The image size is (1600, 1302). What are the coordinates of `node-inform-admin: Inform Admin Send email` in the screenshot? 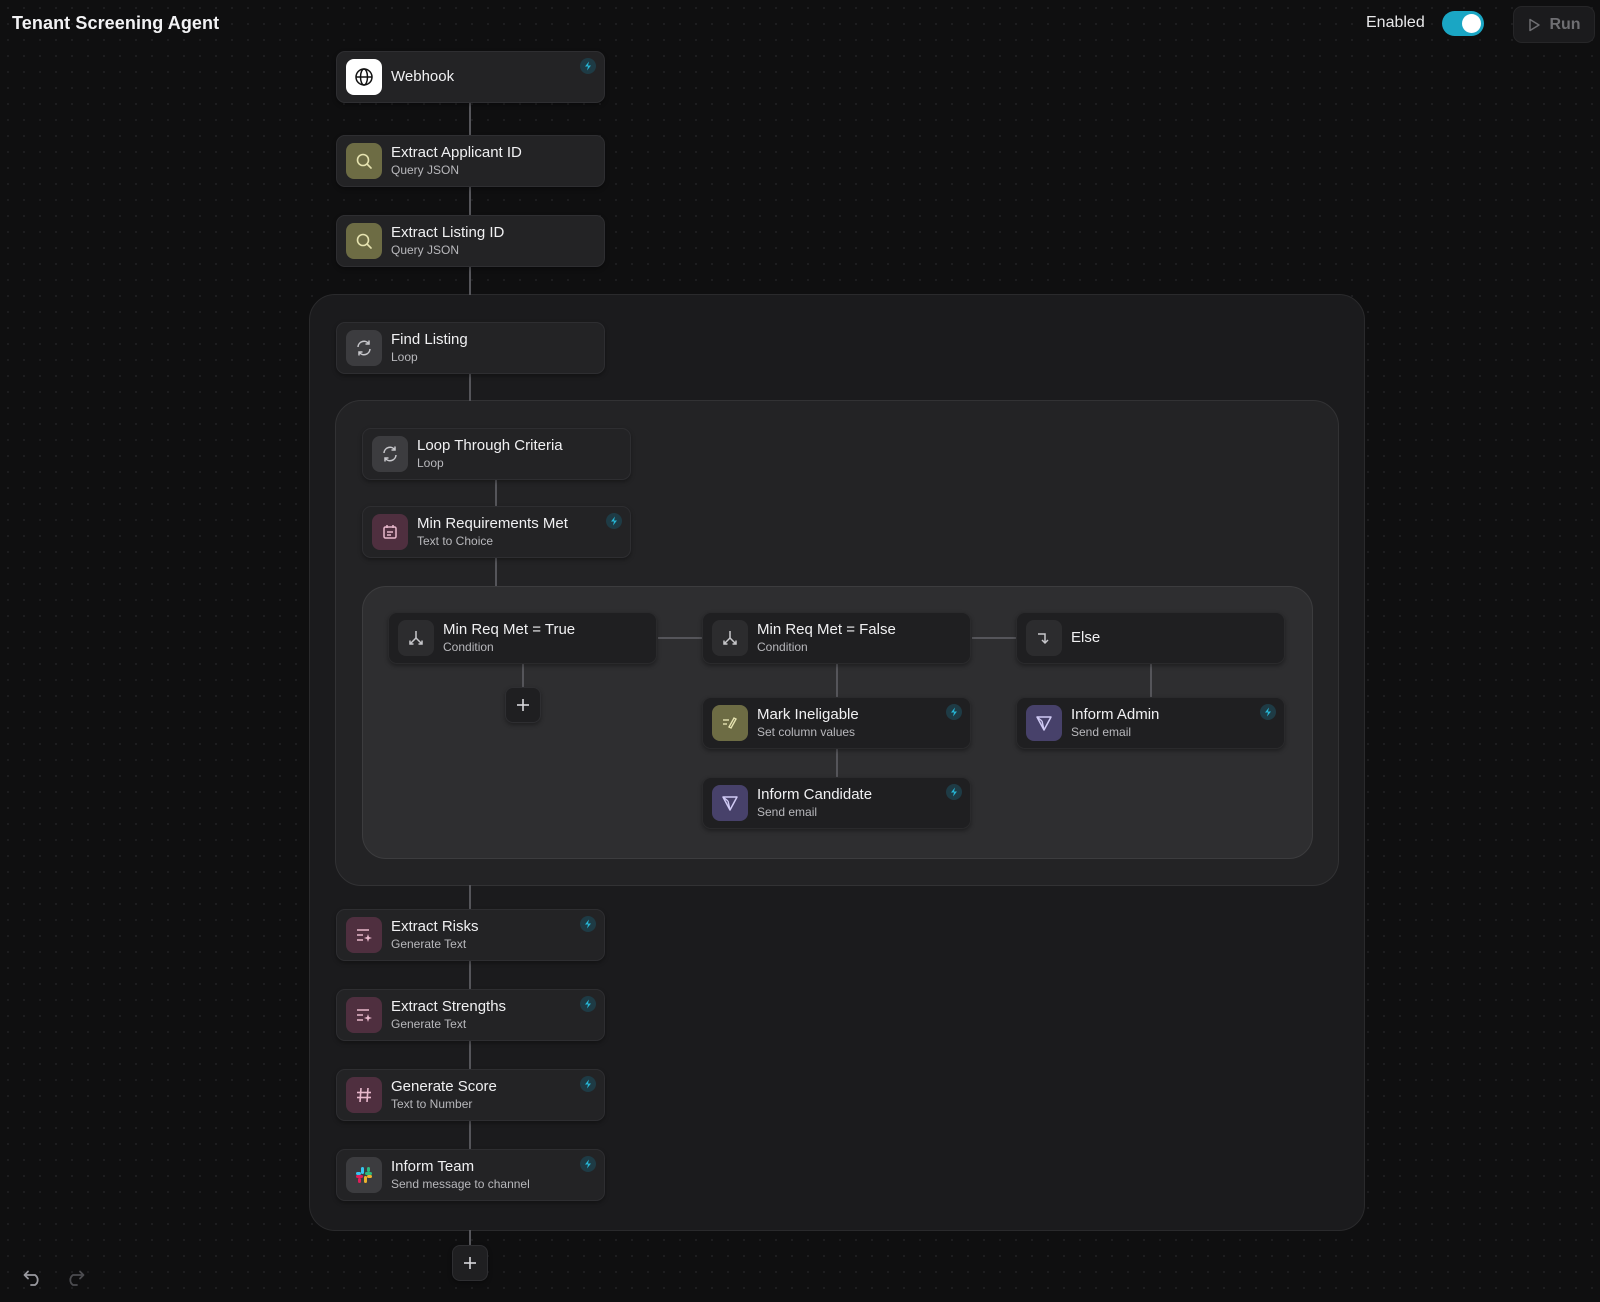 It's located at (1150, 723).